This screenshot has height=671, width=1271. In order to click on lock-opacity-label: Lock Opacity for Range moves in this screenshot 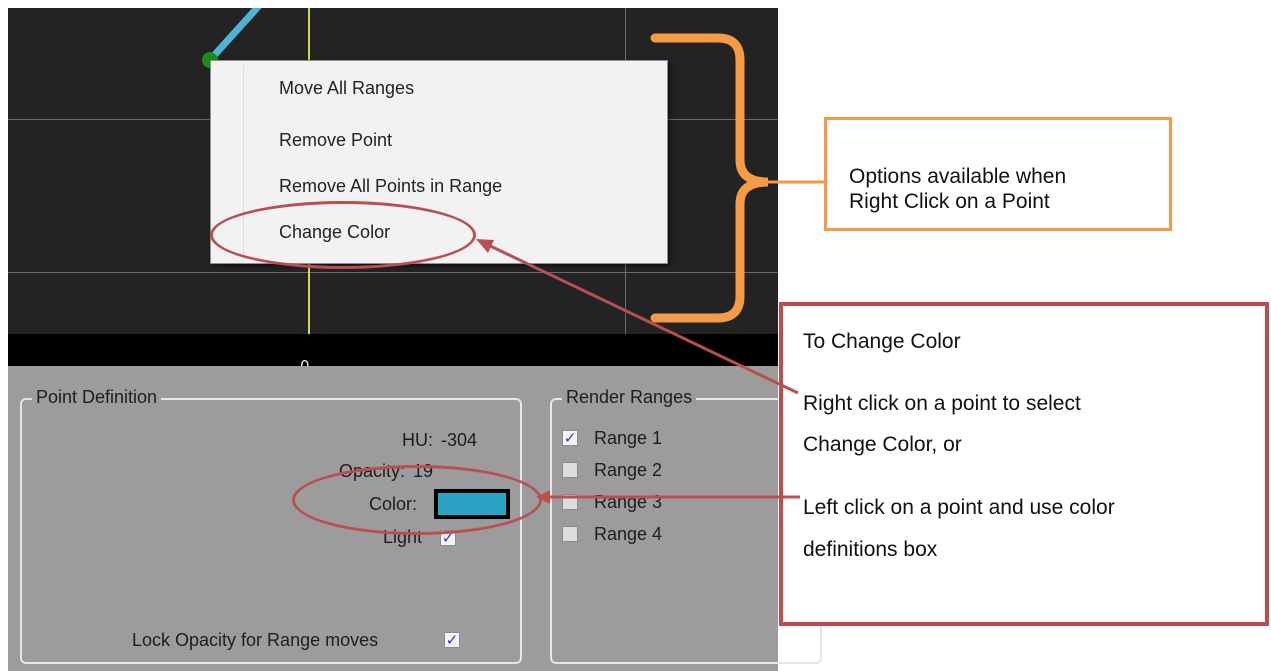, I will do `click(255, 640)`.